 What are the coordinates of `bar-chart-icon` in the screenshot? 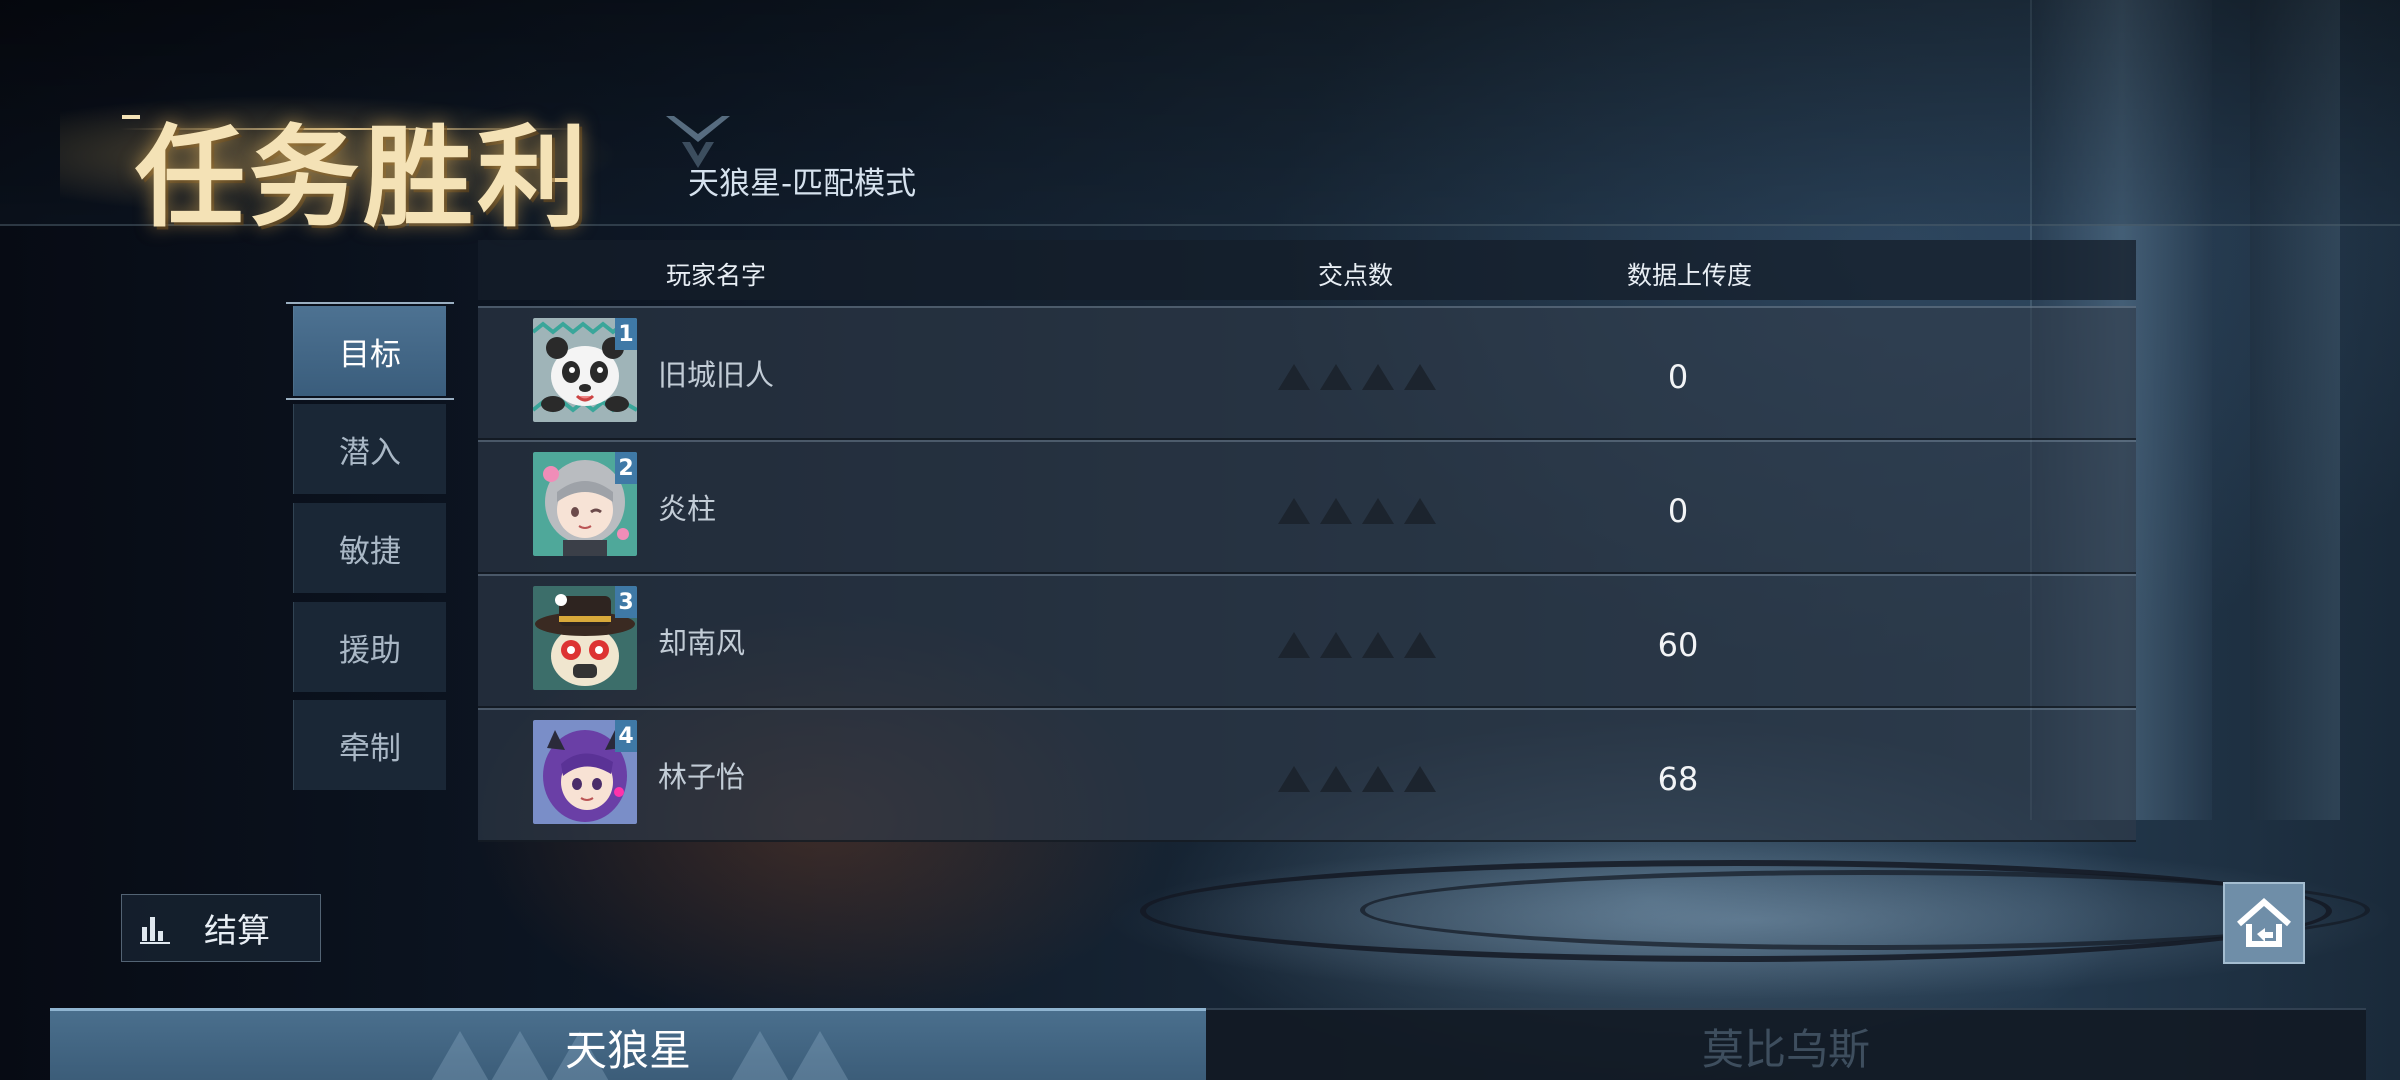 It's located at (155, 930).